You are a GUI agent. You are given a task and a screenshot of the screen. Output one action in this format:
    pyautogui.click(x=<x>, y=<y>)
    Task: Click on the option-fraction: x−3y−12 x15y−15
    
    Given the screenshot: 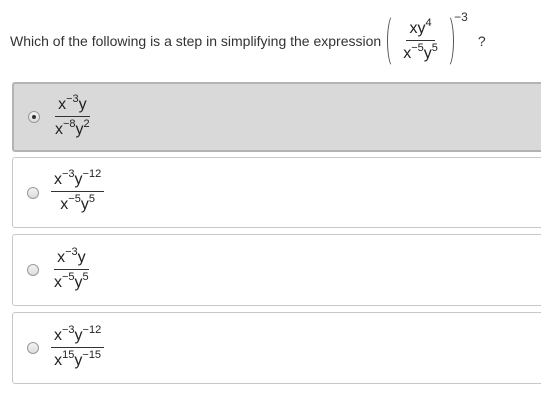 What is the action you would take?
    pyautogui.click(x=78, y=347)
    